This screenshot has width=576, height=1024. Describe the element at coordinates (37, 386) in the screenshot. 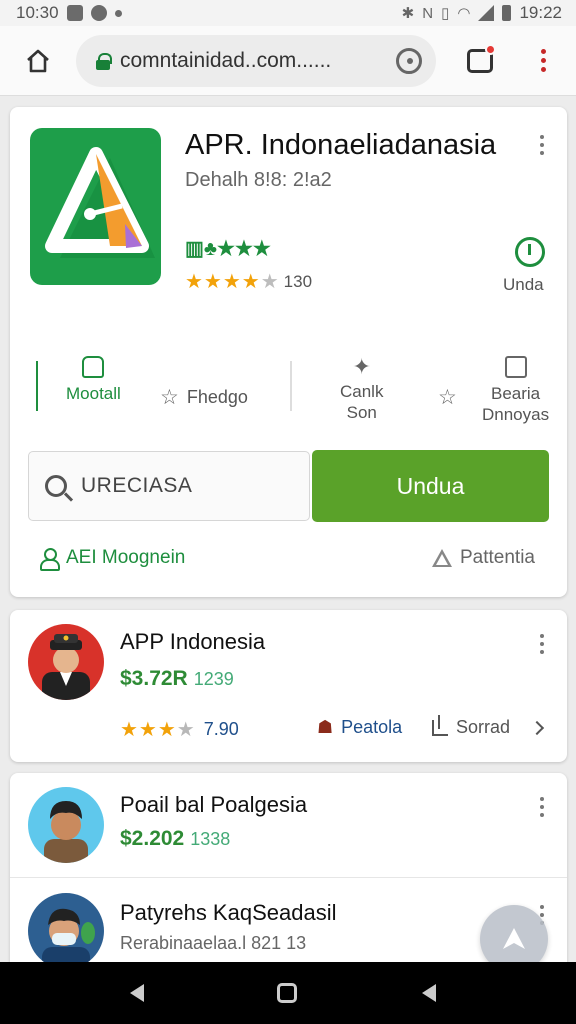

I see `active-indicator` at that location.